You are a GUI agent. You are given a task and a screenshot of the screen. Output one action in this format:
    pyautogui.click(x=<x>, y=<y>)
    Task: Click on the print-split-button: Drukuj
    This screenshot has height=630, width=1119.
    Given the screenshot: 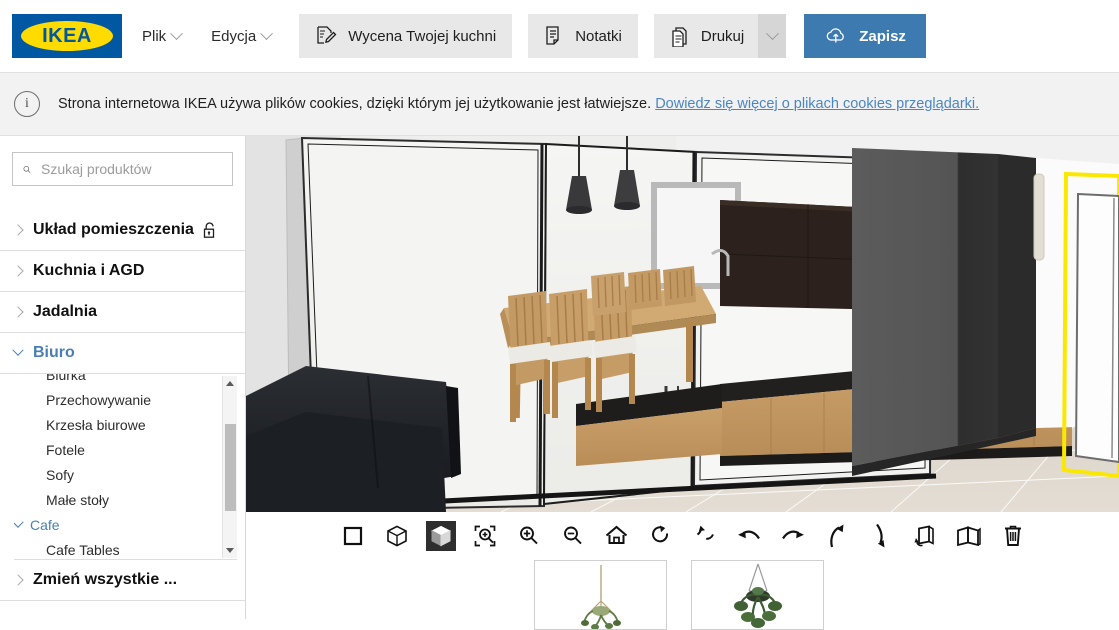 What is the action you would take?
    pyautogui.click(x=720, y=36)
    